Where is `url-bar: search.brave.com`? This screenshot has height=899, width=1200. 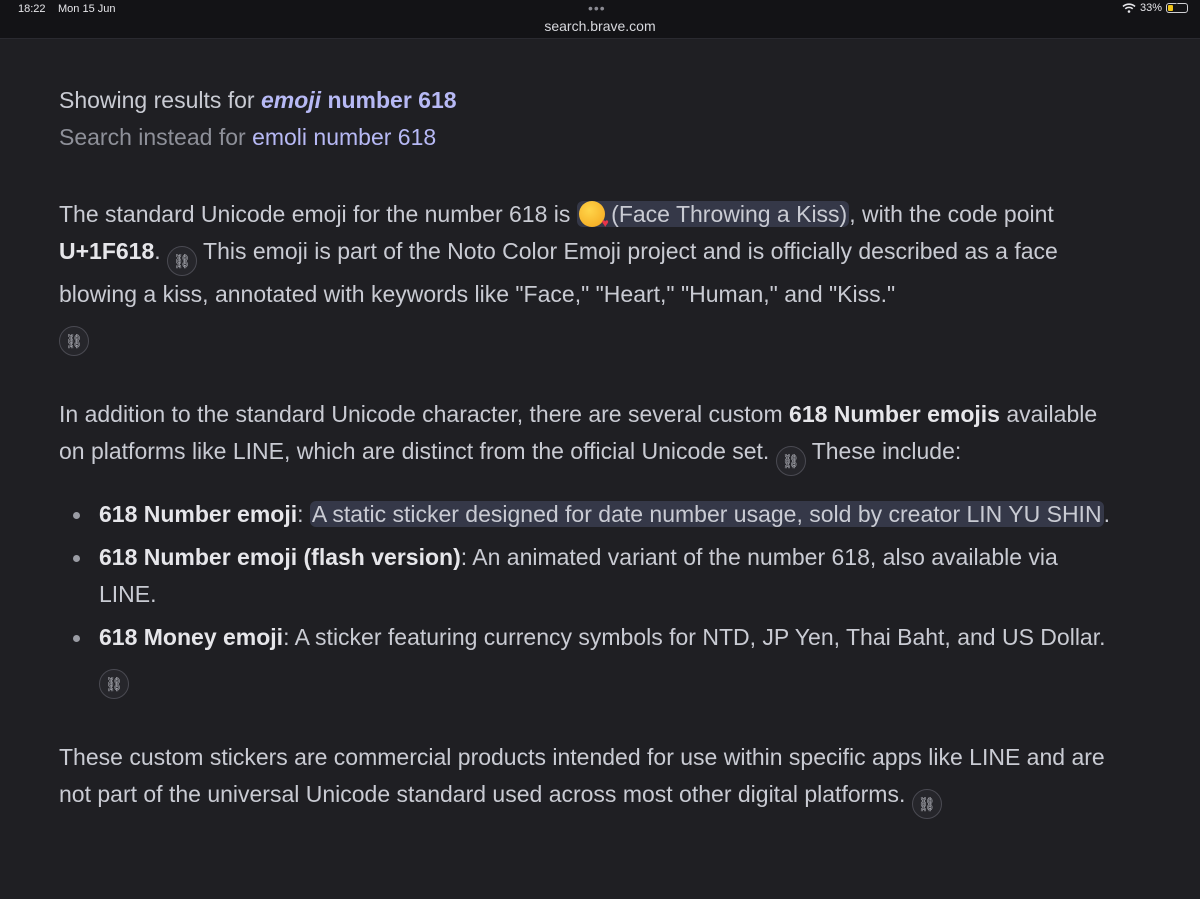 url-bar: search.brave.com is located at coordinates (600, 26).